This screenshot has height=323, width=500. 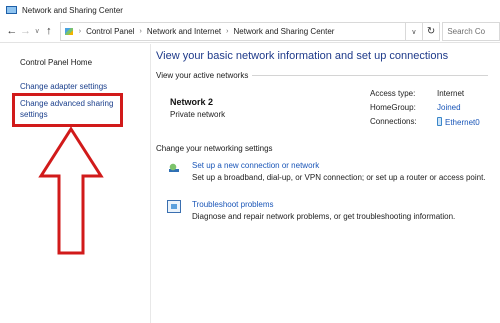 What do you see at coordinates (67, 110) in the screenshot?
I see `highlight-box` at bounding box center [67, 110].